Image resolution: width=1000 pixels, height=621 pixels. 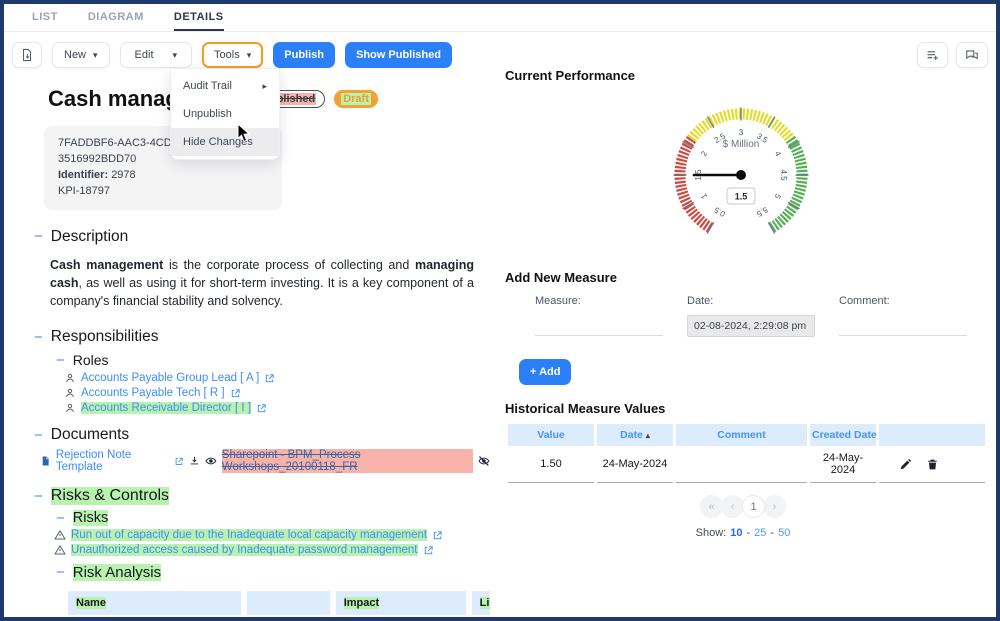 What do you see at coordinates (741, 435) in the screenshot?
I see `col-comment: Comment` at bounding box center [741, 435].